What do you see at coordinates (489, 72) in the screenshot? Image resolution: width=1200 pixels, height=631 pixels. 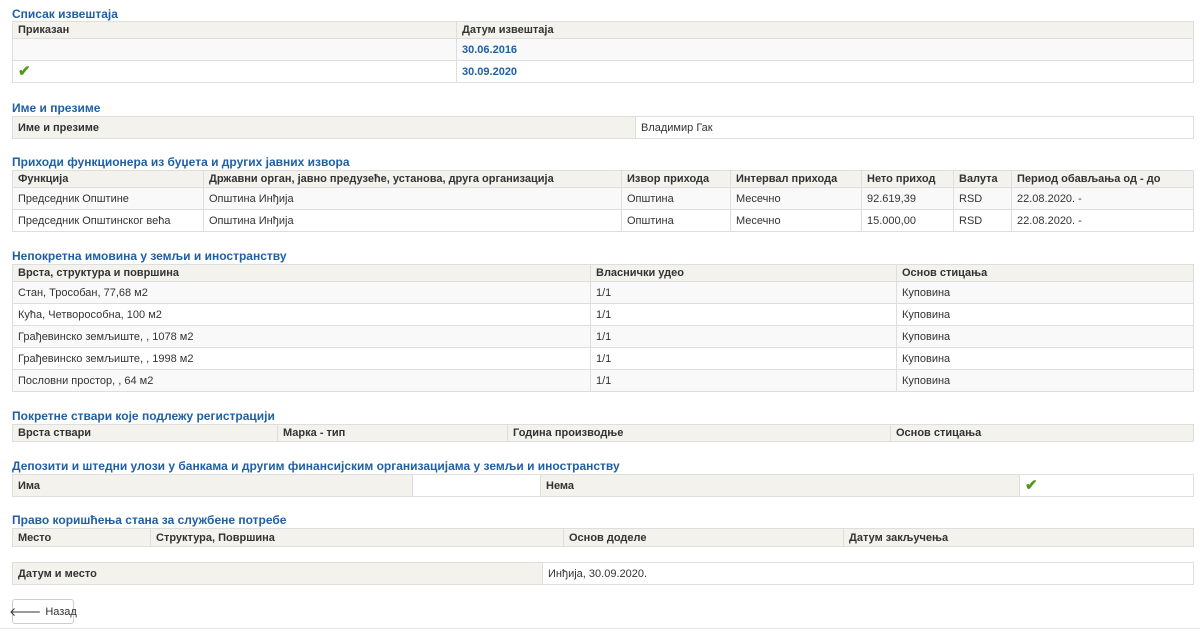 I see `report-date-link: 30.09.2020` at bounding box center [489, 72].